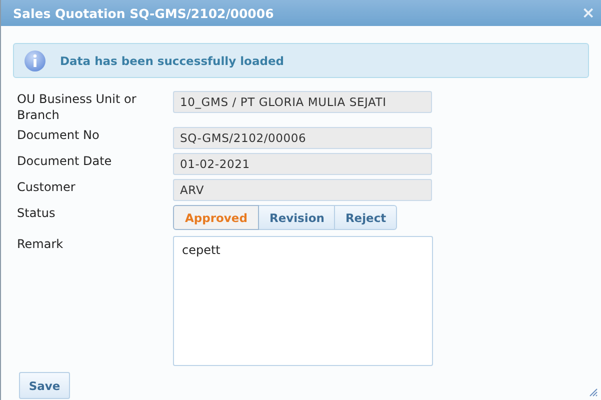 The height and width of the screenshot is (400, 601). What do you see at coordinates (58, 135) in the screenshot?
I see `field-label: Document No` at bounding box center [58, 135].